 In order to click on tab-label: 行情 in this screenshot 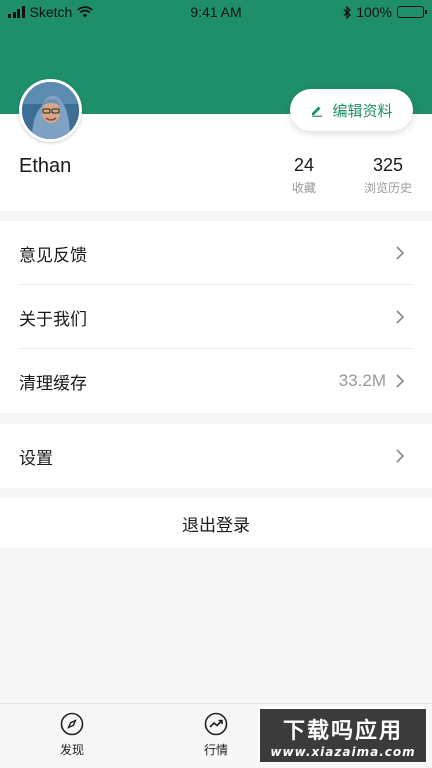, I will do `click(215, 750)`.